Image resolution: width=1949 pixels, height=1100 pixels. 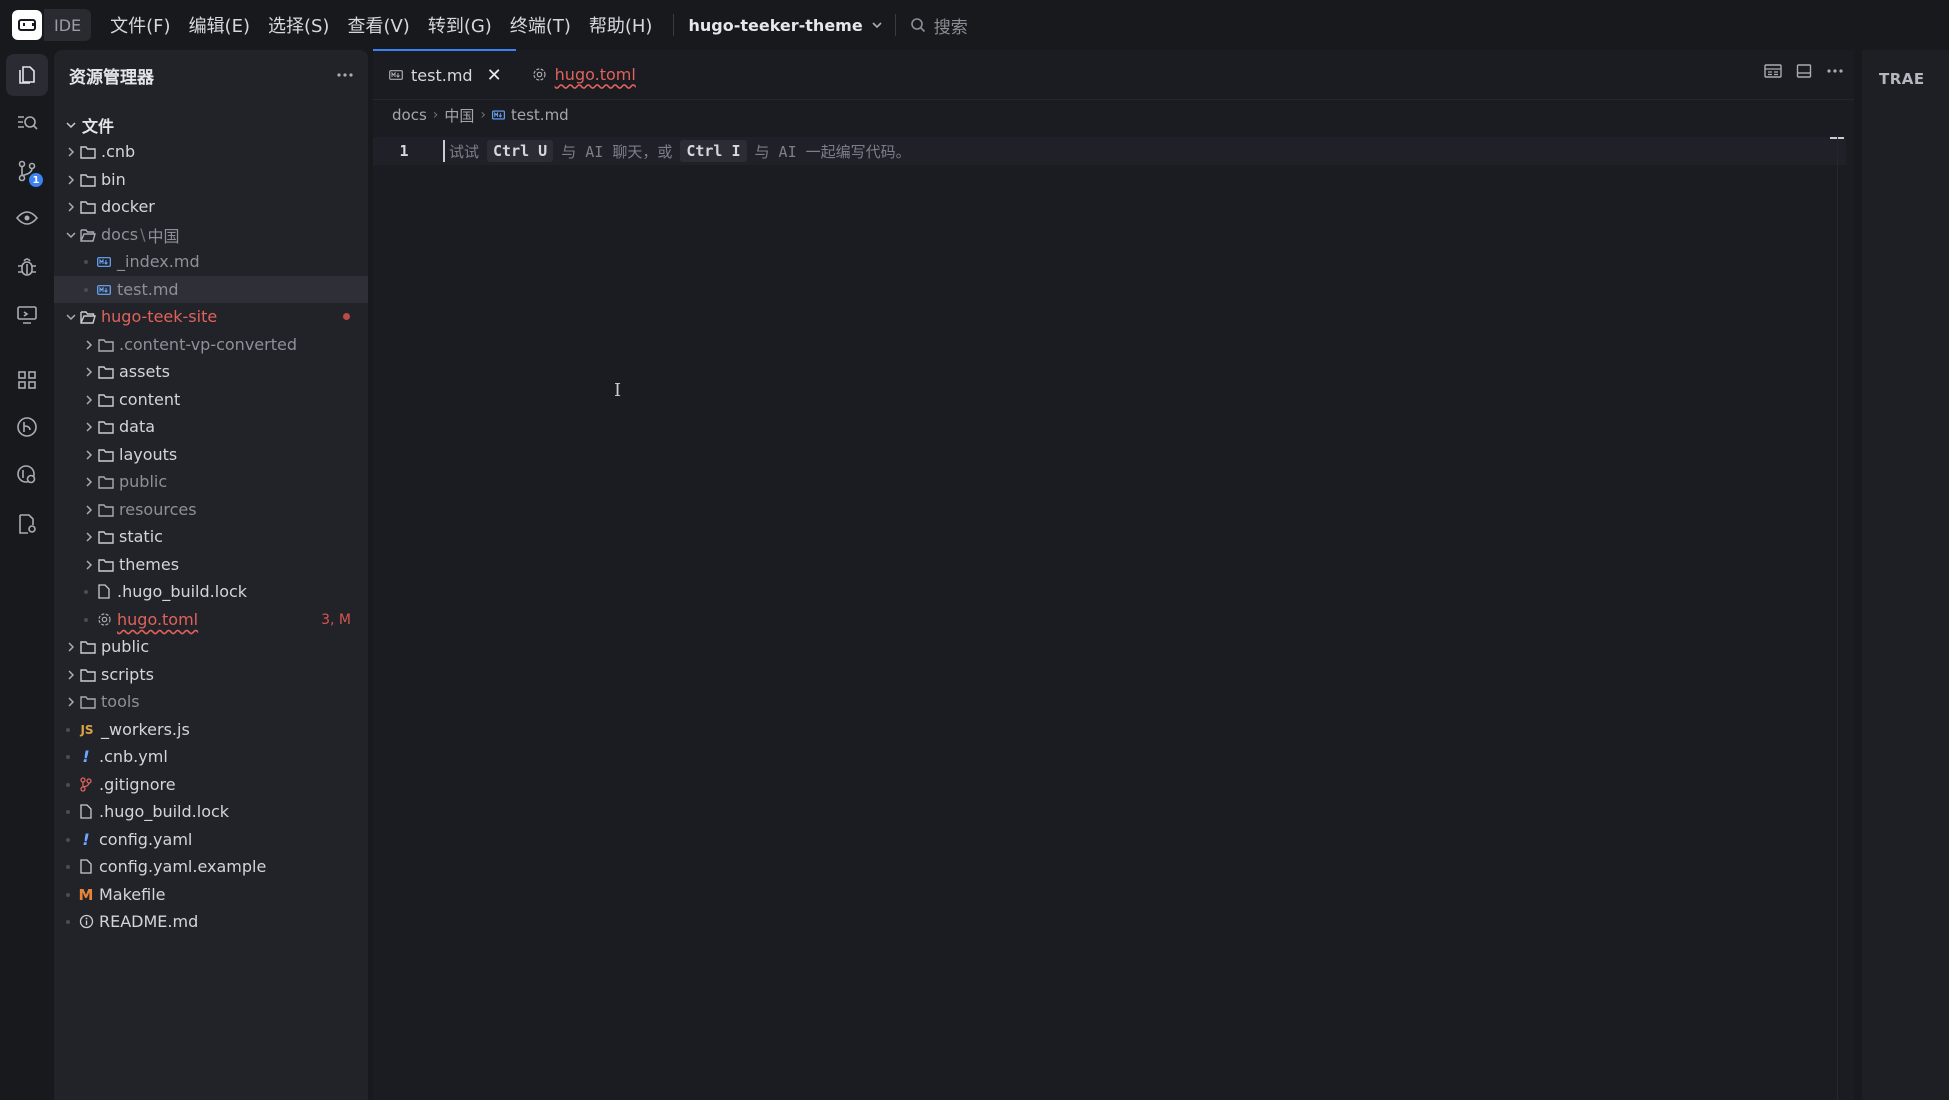 What do you see at coordinates (27, 575) in the screenshot?
I see `activity-bar: 1` at bounding box center [27, 575].